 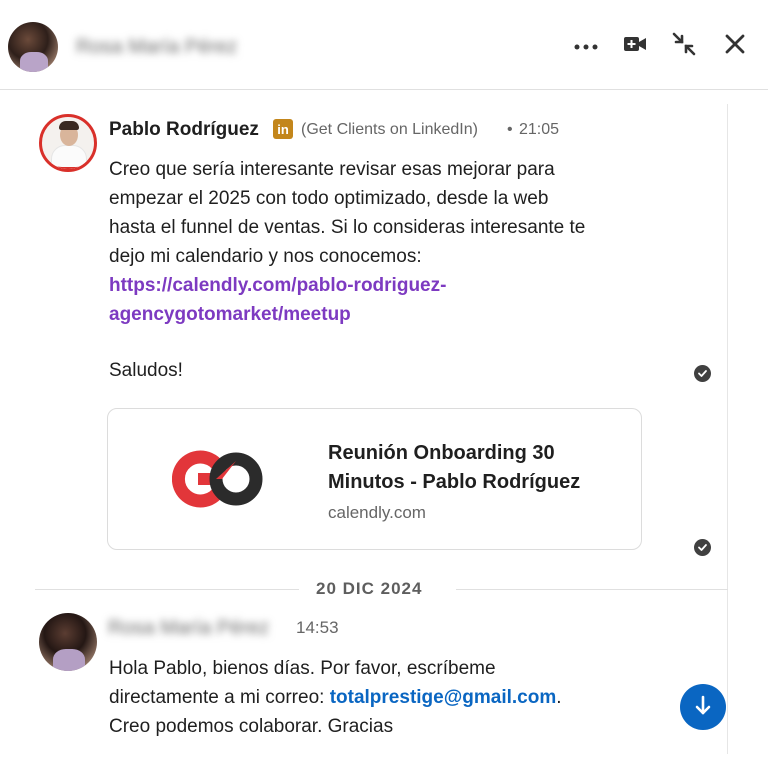 What do you see at coordinates (559, 697) in the screenshot?
I see `reply-line-suffix: .` at bounding box center [559, 697].